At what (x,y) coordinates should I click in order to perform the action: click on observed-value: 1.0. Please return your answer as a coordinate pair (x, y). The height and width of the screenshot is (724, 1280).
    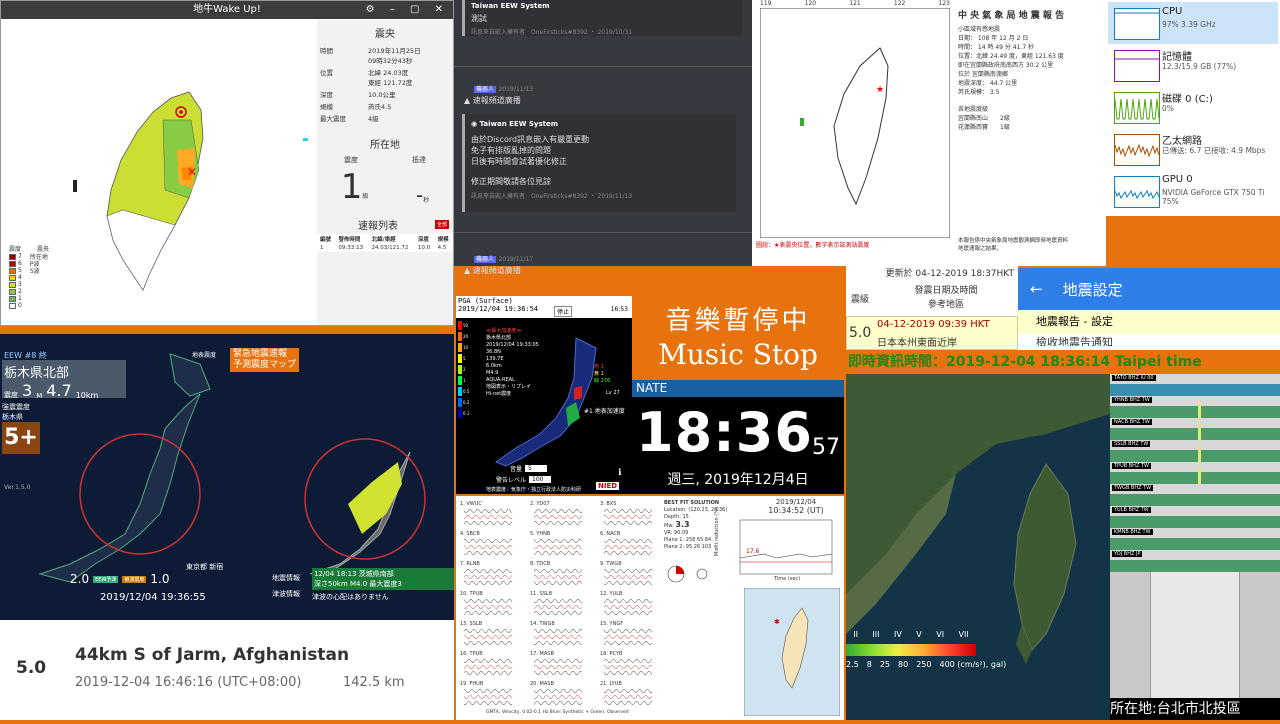
    Looking at the image, I should click on (160, 579).